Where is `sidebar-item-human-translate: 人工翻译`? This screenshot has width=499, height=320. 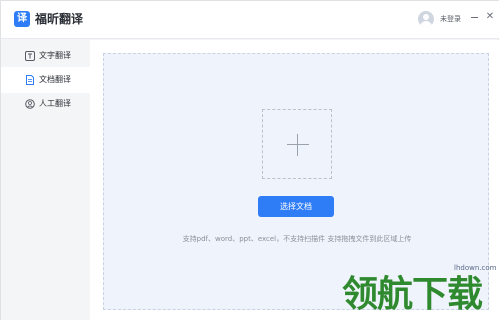 sidebar-item-human-translate: 人工翻译 is located at coordinates (45, 104).